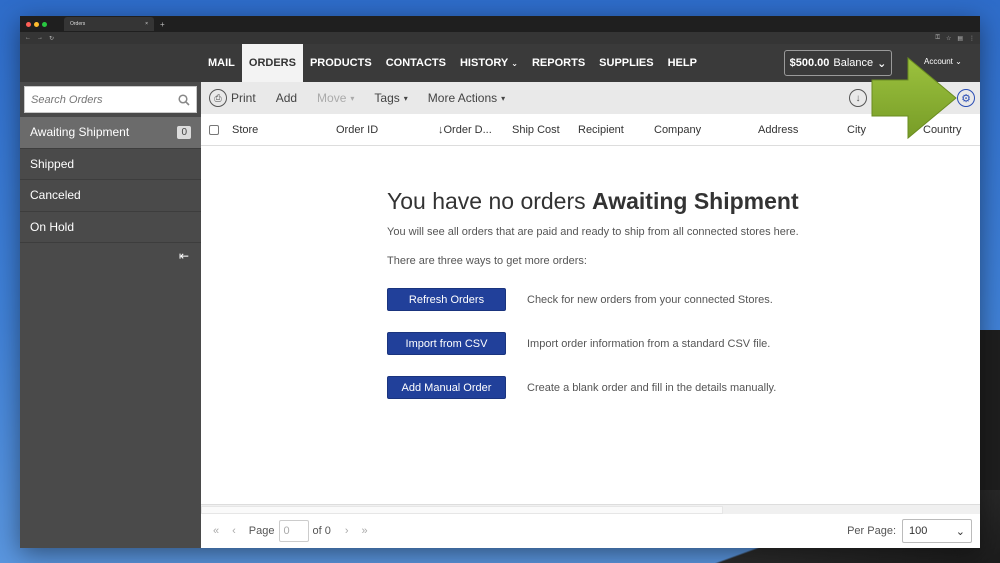 Image resolution: width=1000 pixels, height=563 pixels. What do you see at coordinates (184, 132) in the screenshot?
I see `count-badge: 0` at bounding box center [184, 132].